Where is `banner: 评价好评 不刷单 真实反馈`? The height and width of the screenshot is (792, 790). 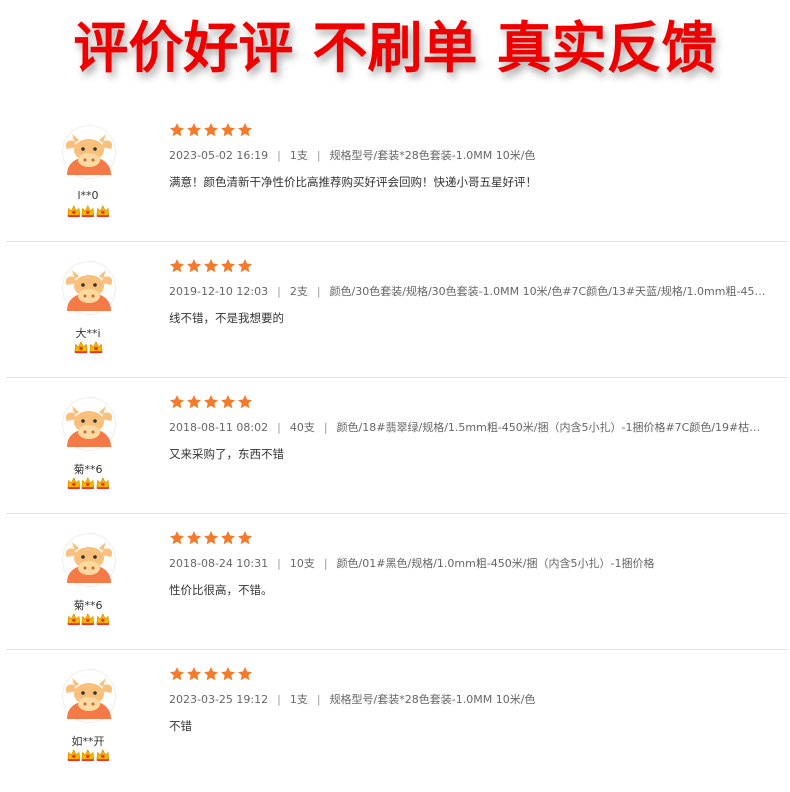 banner: 评价好评 不刷单 真实反馈 is located at coordinates (395, 48).